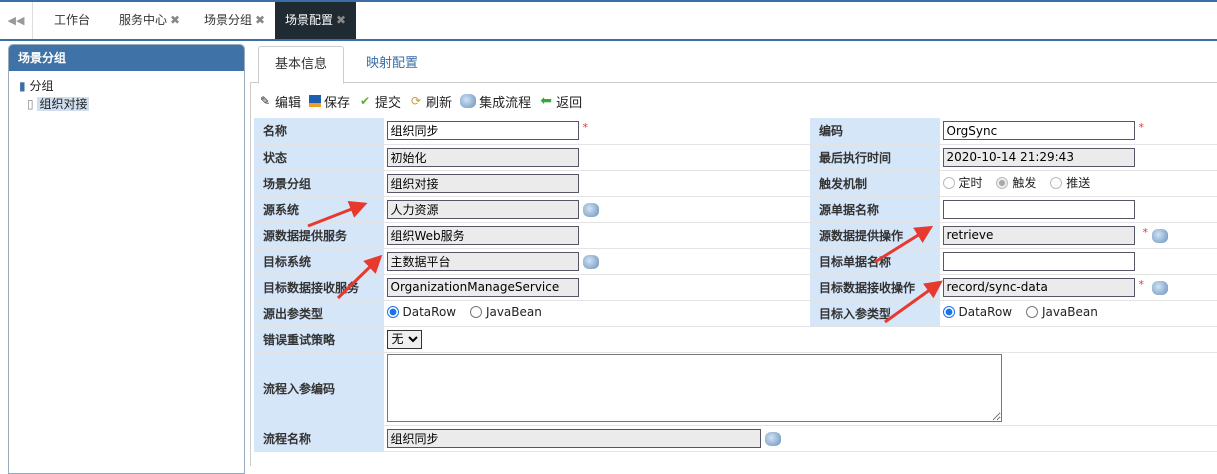 The height and width of the screenshot is (474, 1217). Describe the element at coordinates (319, 339) in the screenshot. I see `retry-policy-label: 错误重试策略` at that location.